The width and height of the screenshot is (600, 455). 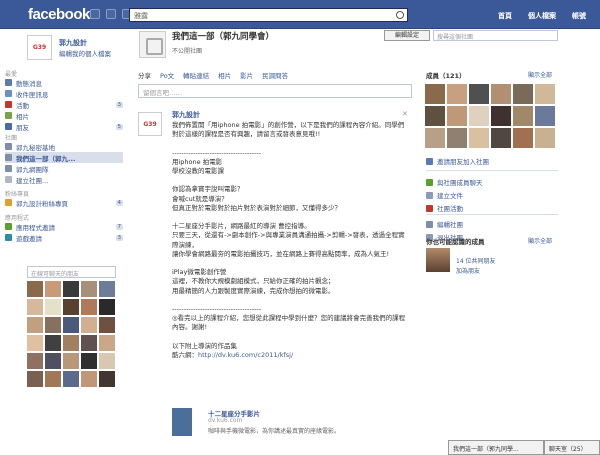 I want to click on friend-requests-icon, so click(x=95, y=14).